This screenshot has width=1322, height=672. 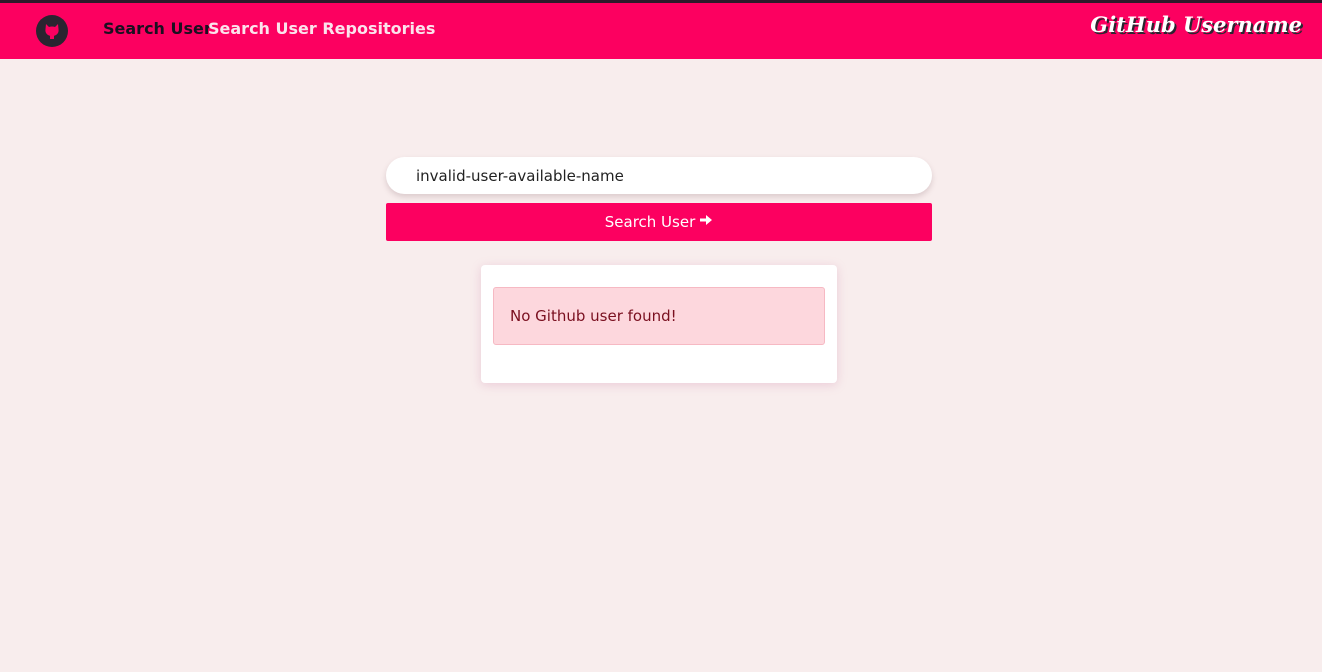 I want to click on github-icon, so click(x=52, y=31).